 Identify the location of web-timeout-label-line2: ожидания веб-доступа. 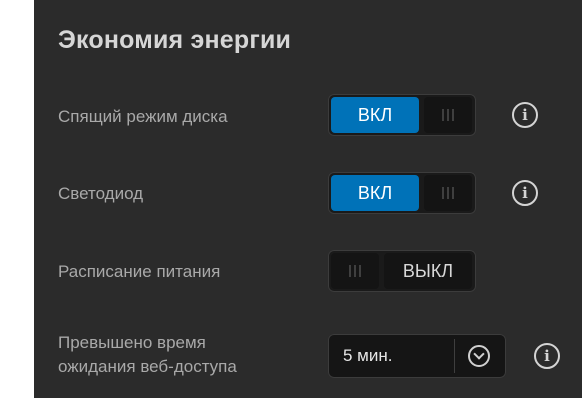
(147, 366).